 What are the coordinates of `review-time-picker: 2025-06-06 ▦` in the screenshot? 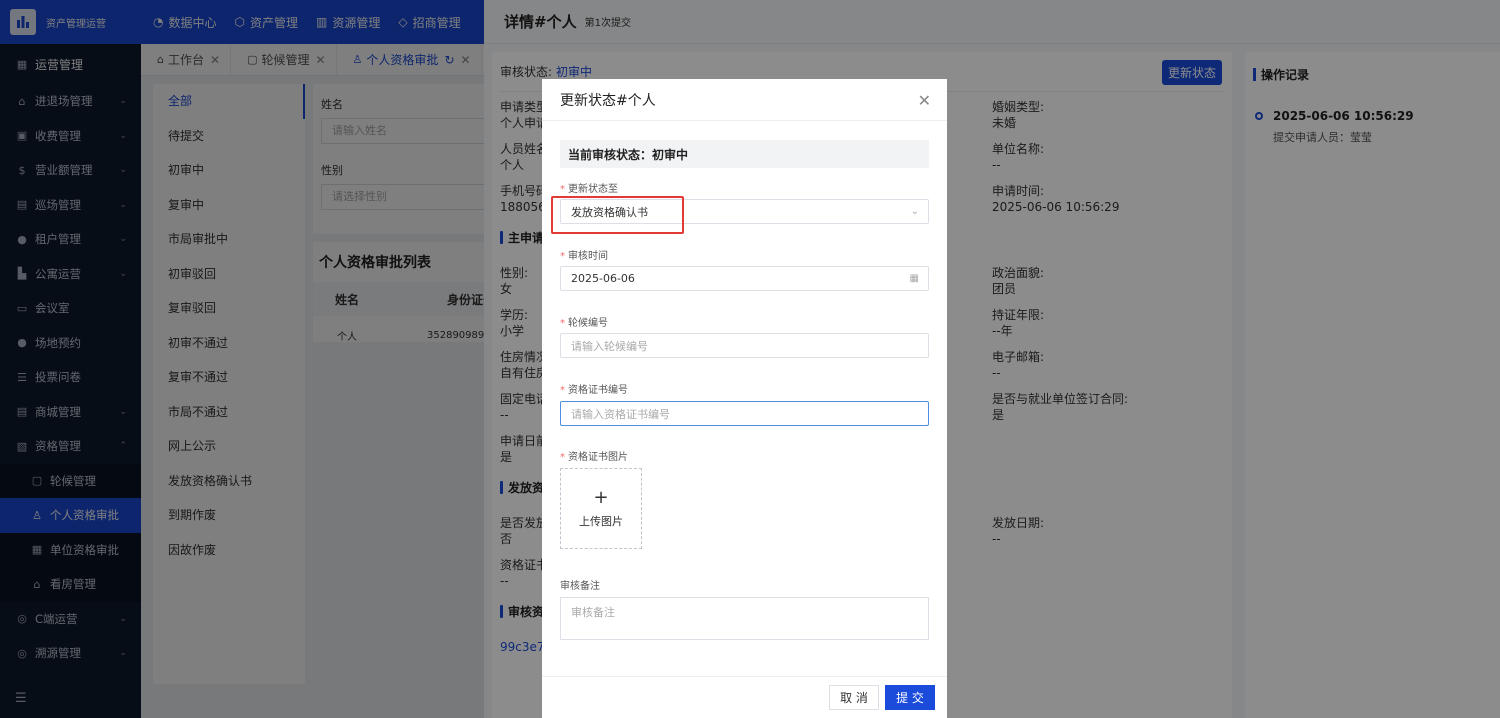 It's located at (744, 278).